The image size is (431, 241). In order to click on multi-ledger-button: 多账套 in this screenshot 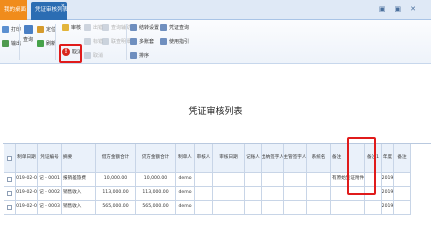, I will do `click(142, 41)`.